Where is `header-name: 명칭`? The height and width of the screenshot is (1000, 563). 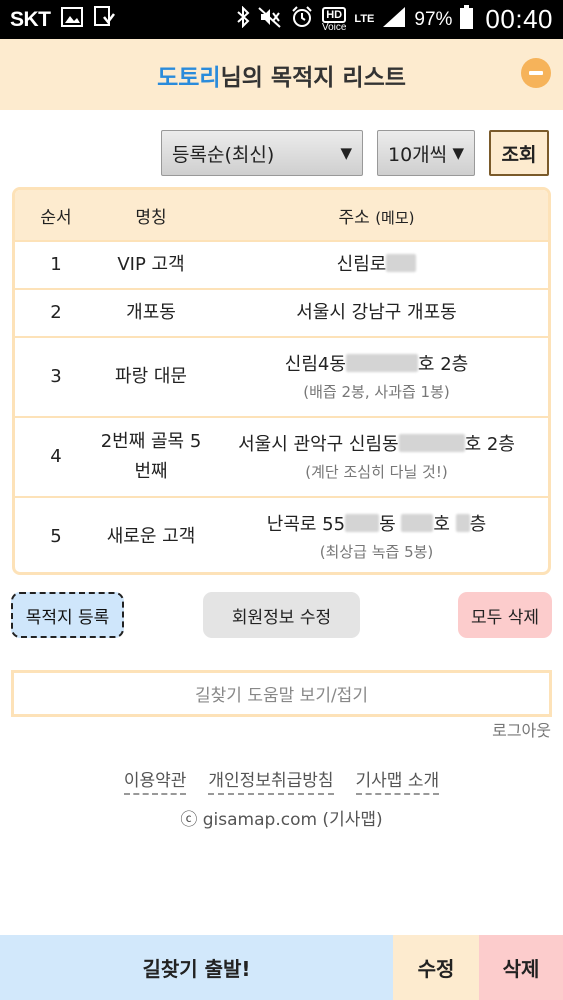 header-name: 명칭 is located at coordinates (151, 217).